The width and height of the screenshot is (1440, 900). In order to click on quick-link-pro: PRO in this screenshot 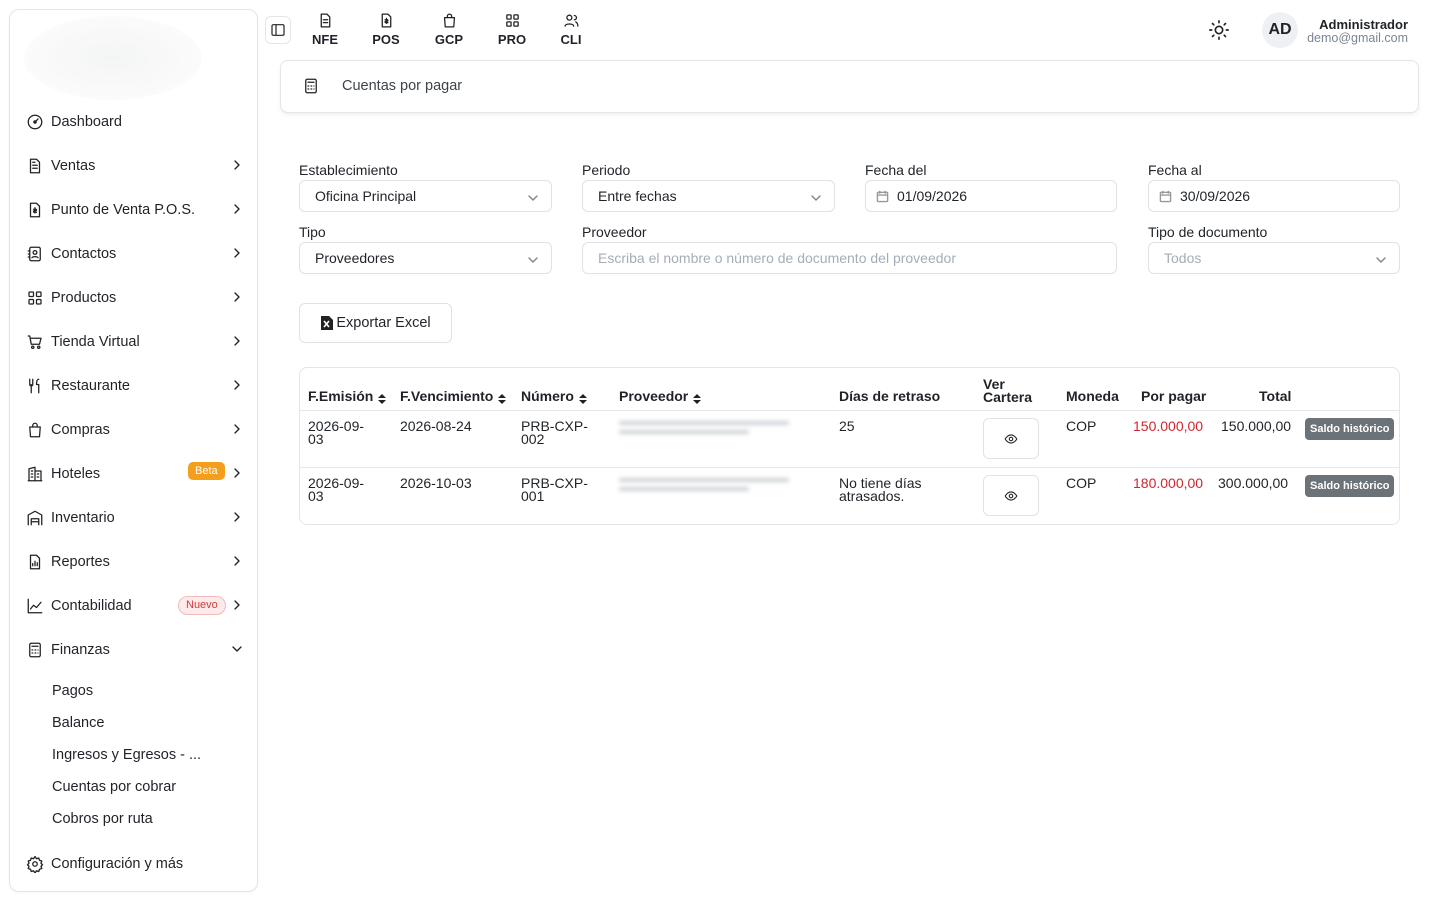, I will do `click(512, 29)`.